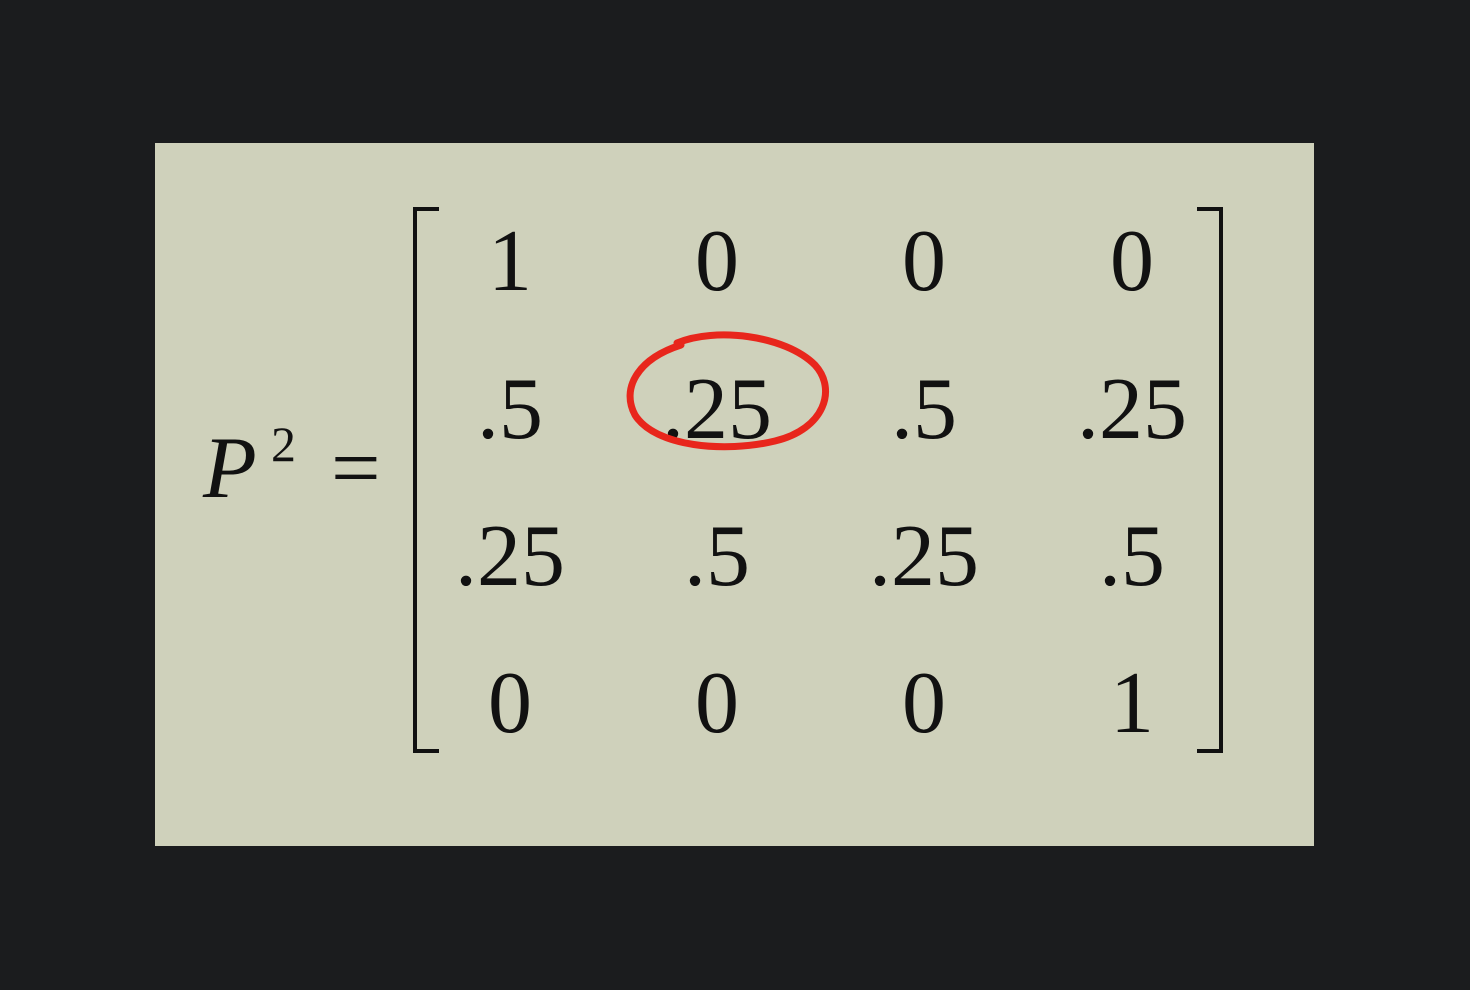 This screenshot has height=990, width=1470. I want to click on matrix-row-1: 1 0 0 0, so click(820, 268).